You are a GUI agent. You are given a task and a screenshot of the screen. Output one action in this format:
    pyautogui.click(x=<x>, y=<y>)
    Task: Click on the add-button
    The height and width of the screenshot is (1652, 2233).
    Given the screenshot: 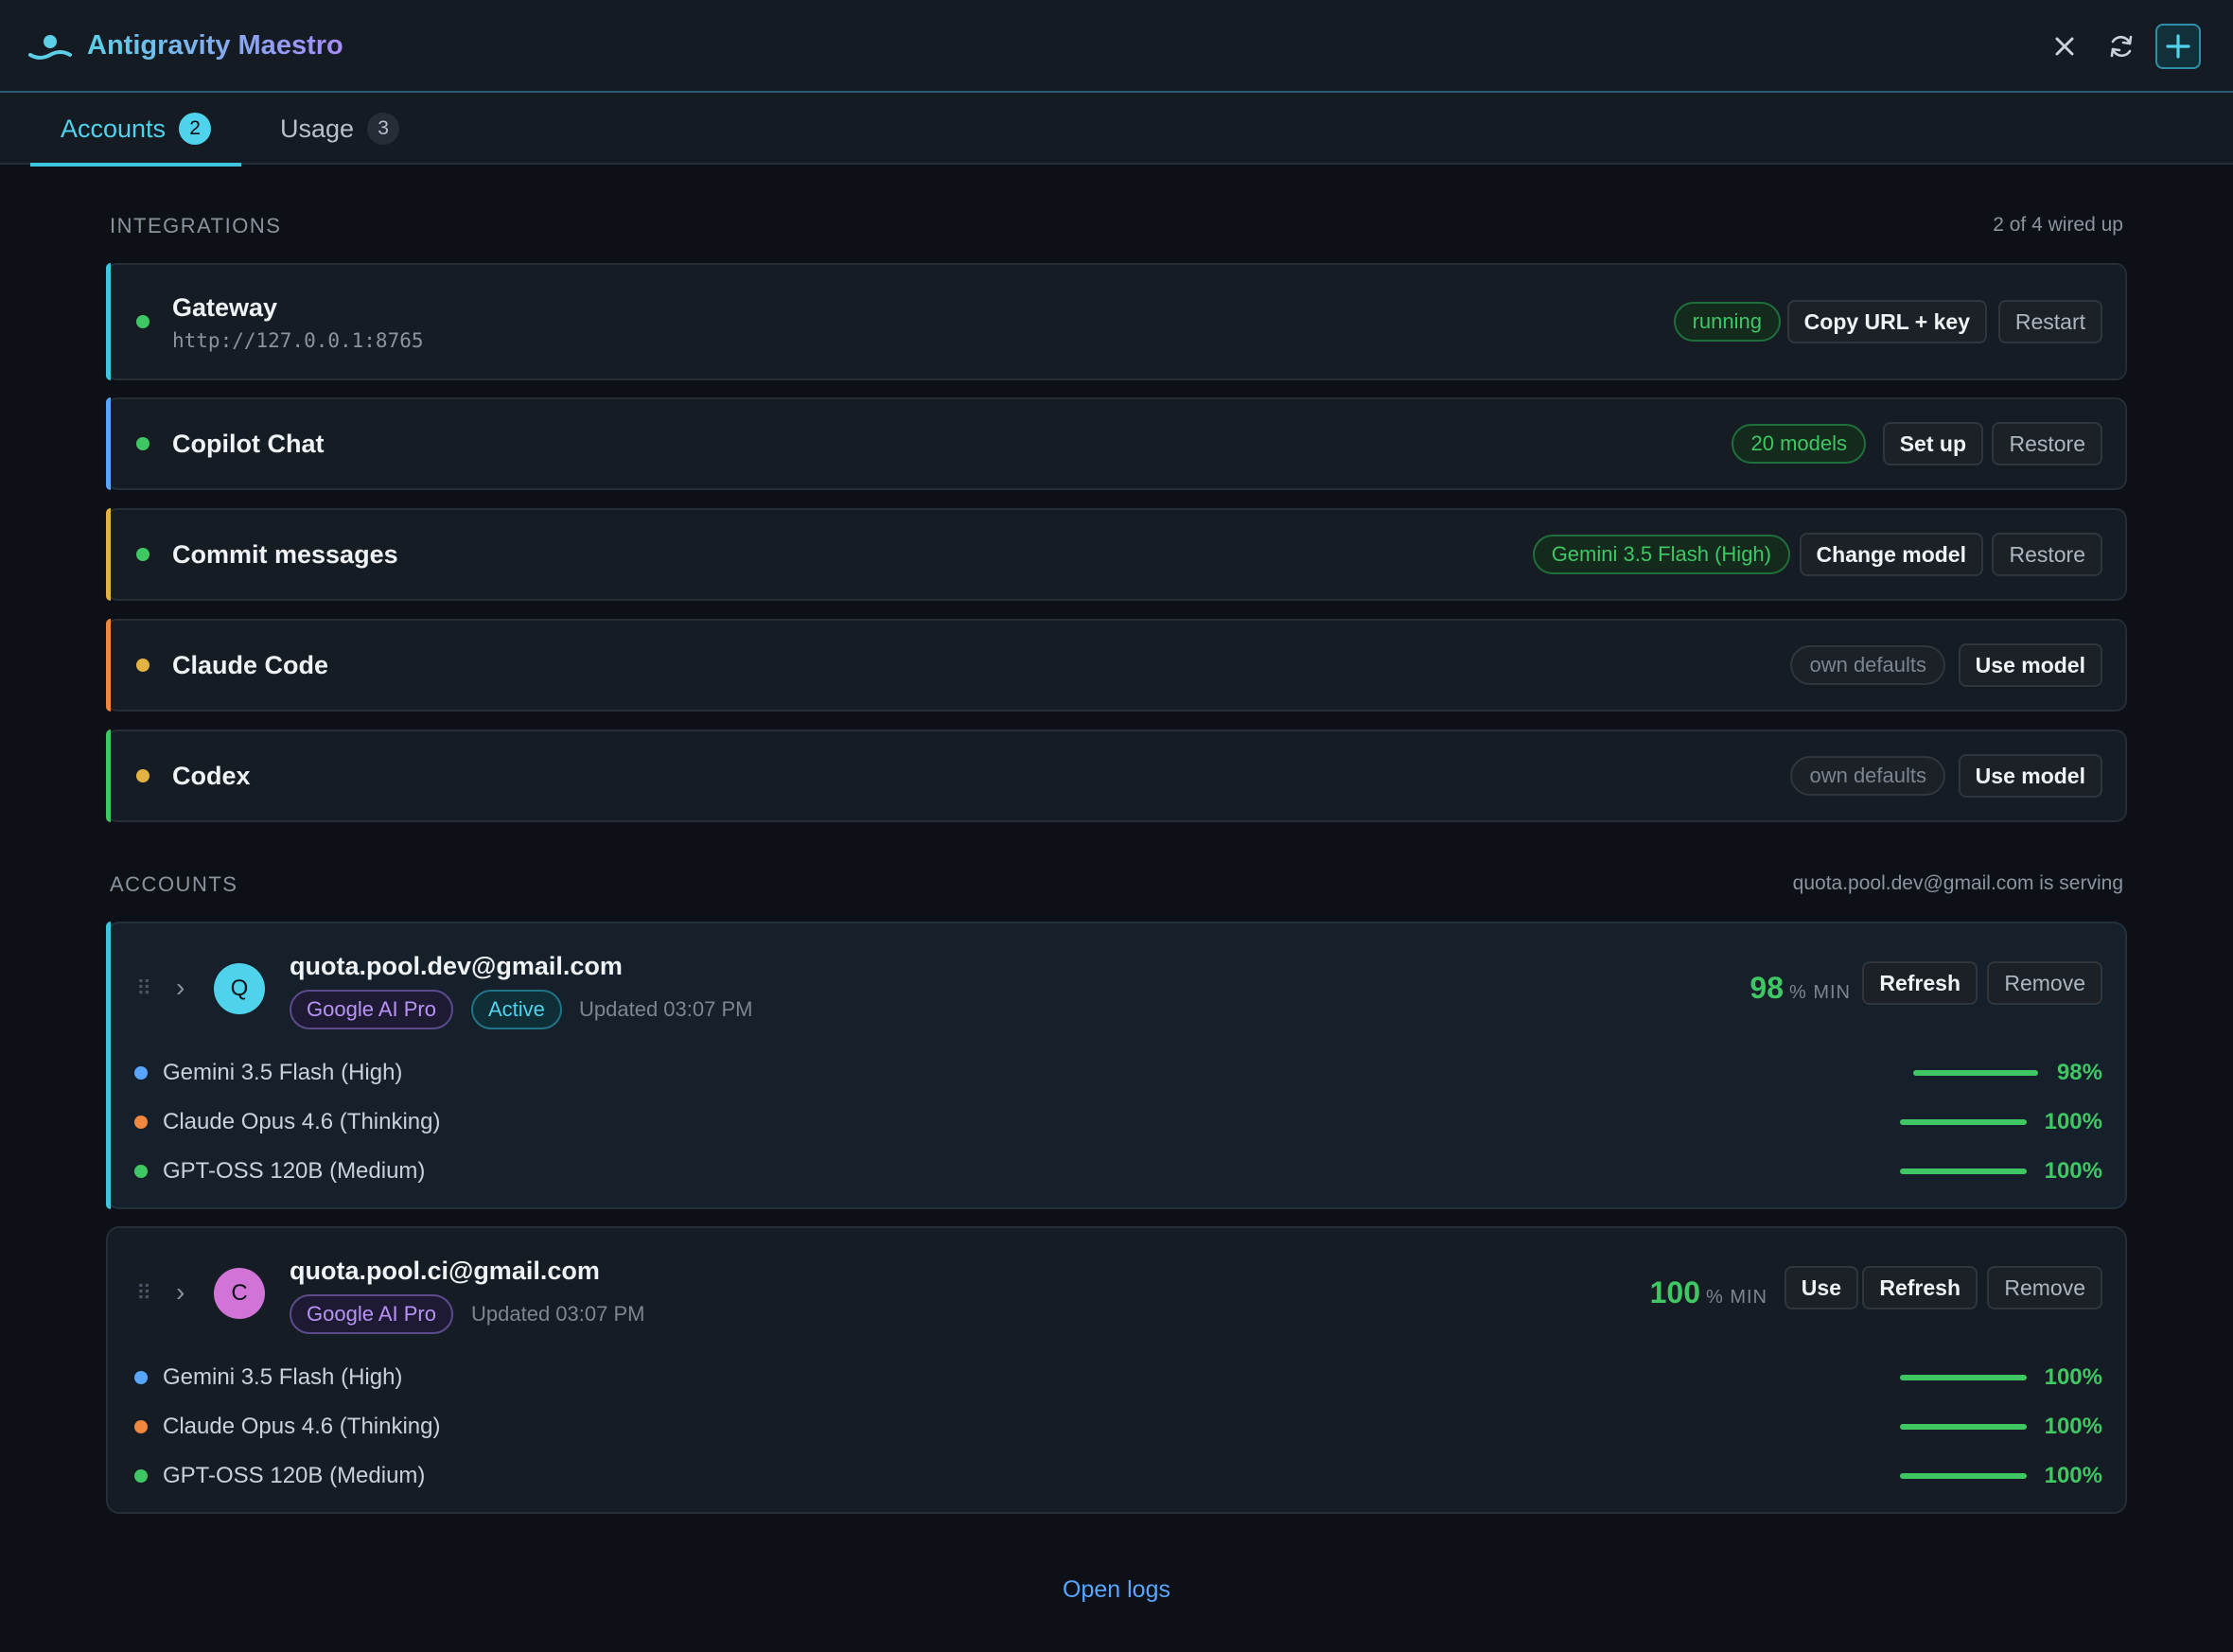 What is the action you would take?
    pyautogui.click(x=2178, y=46)
    